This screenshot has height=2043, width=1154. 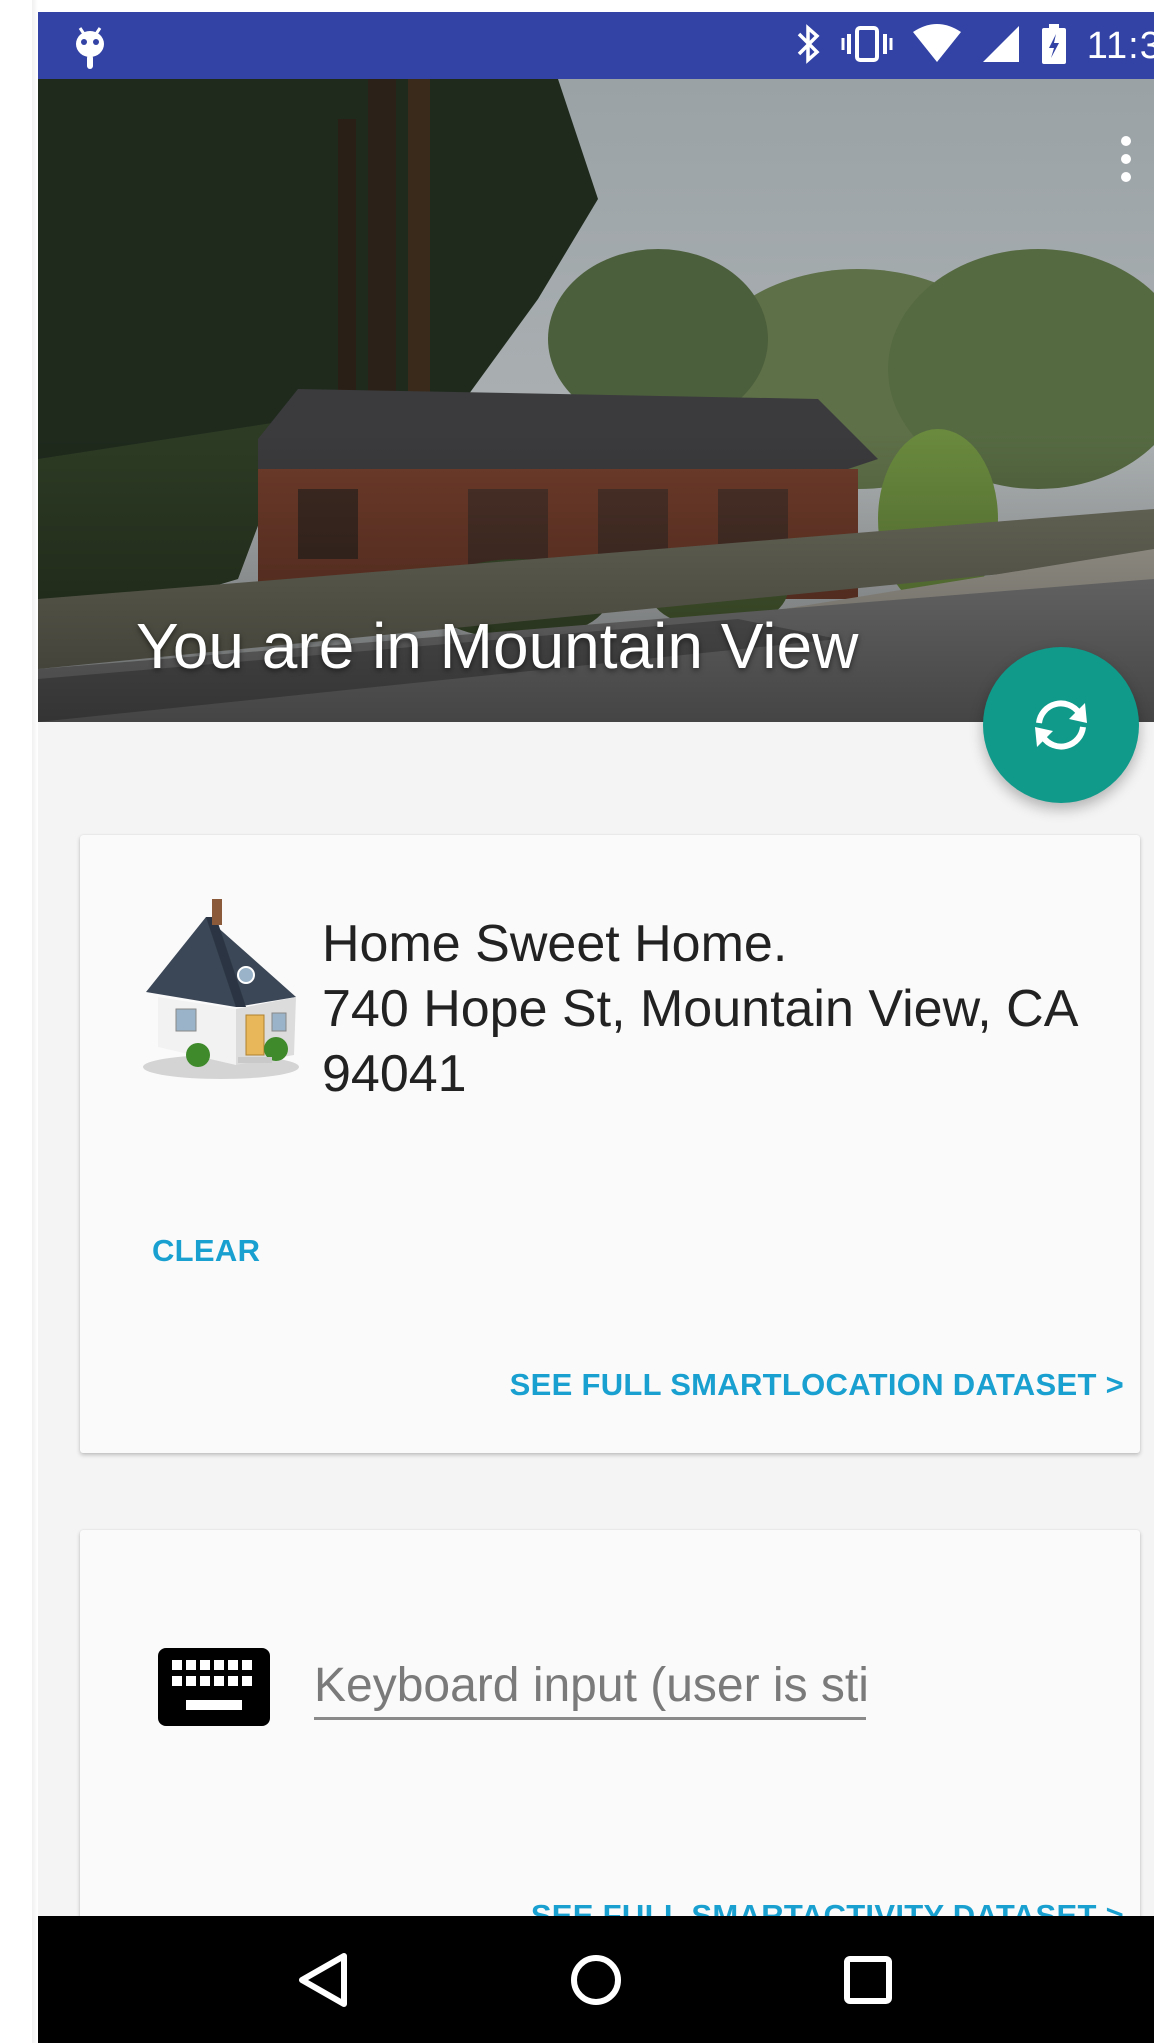 I want to click on sync-icon, so click(x=1061, y=725).